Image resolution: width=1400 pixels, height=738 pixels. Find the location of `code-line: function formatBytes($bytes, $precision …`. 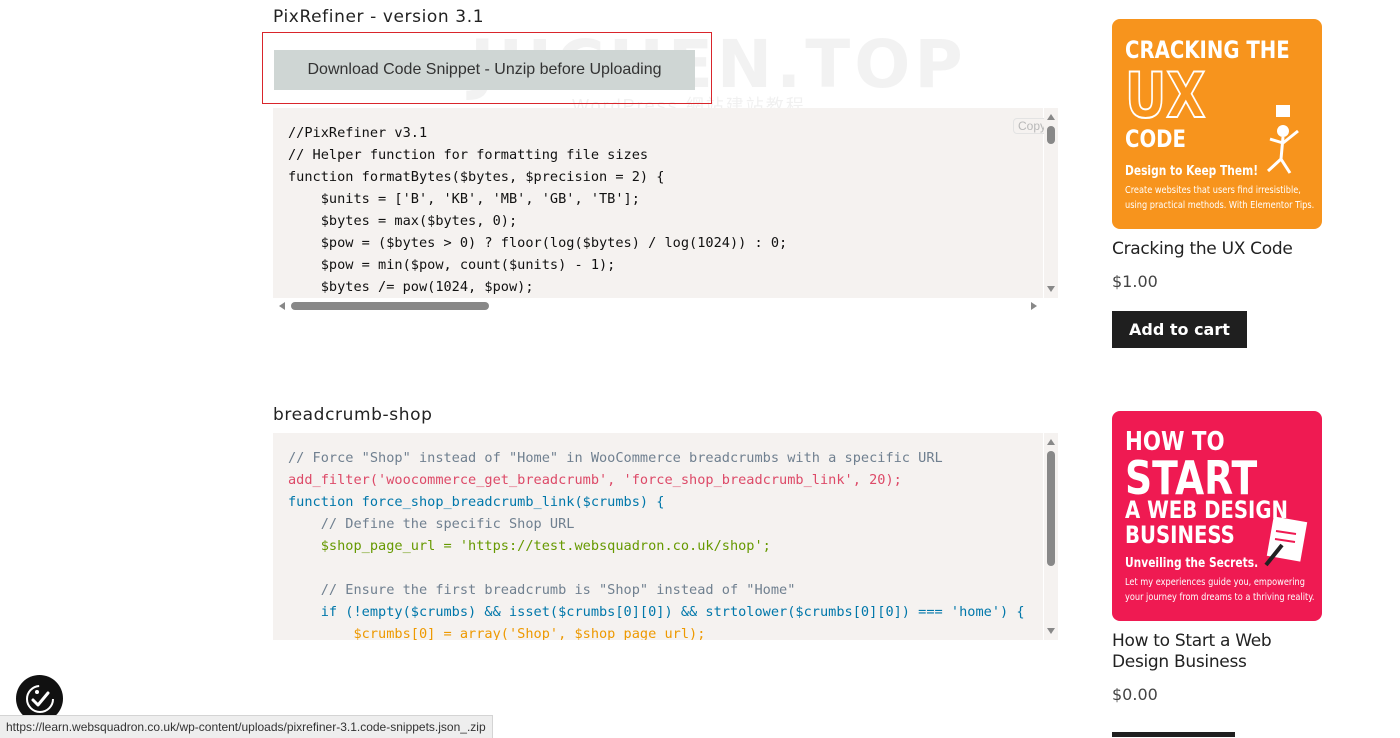

code-line: function formatBytes($bytes, $precision … is located at coordinates (476, 177).